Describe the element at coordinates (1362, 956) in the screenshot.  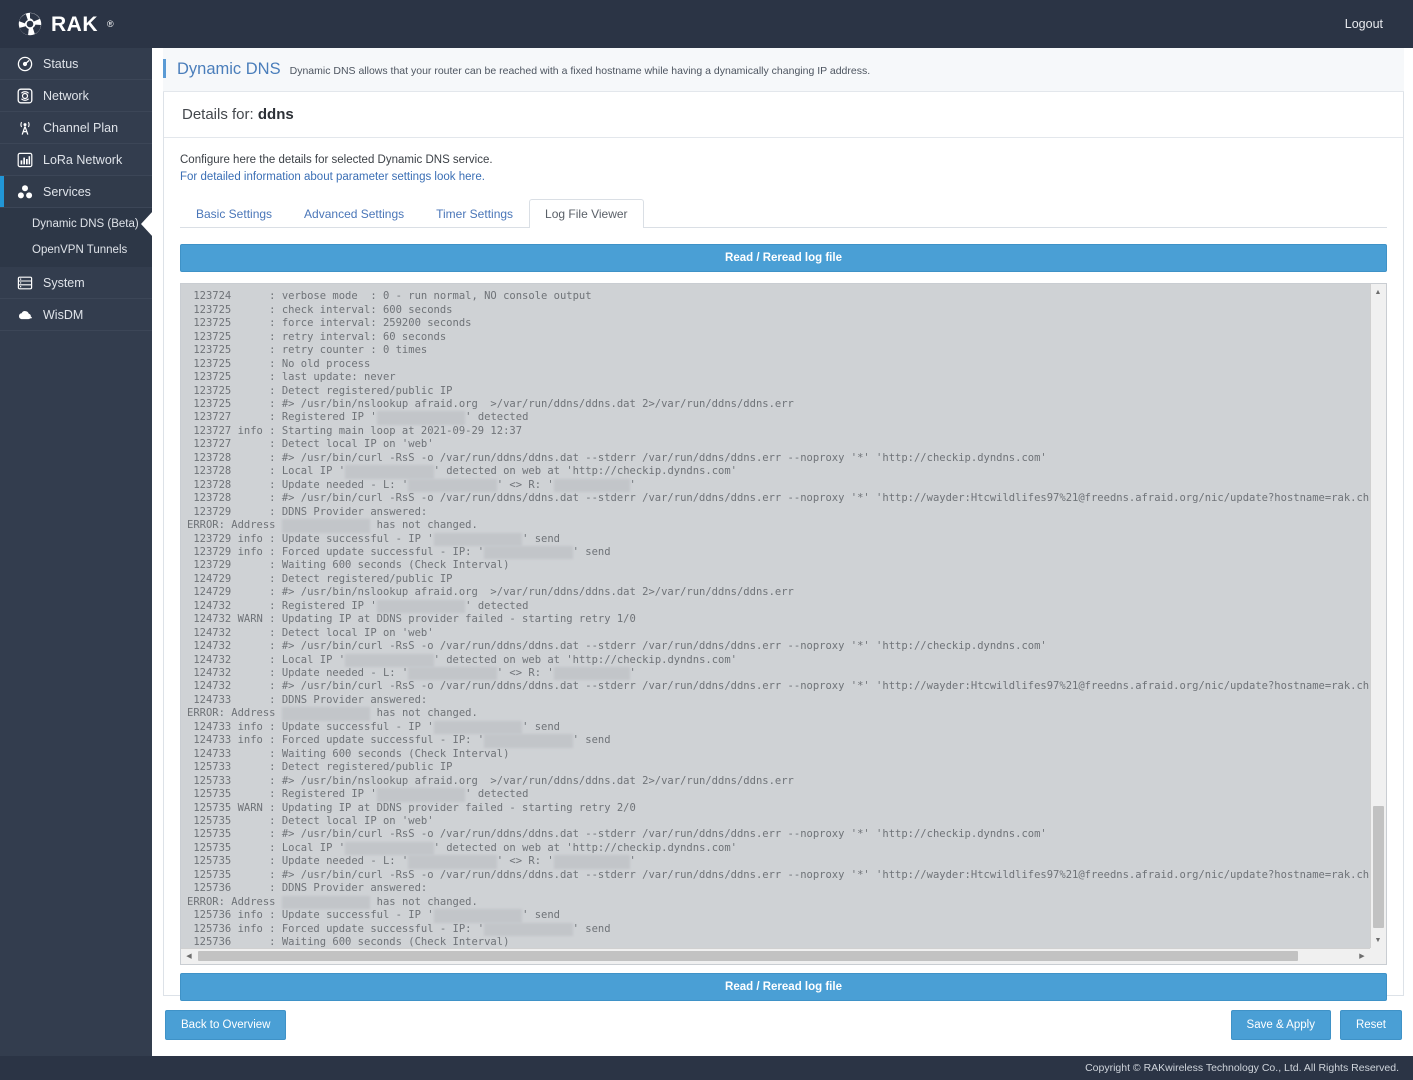
I see `scroll-right-icon: ▶` at that location.